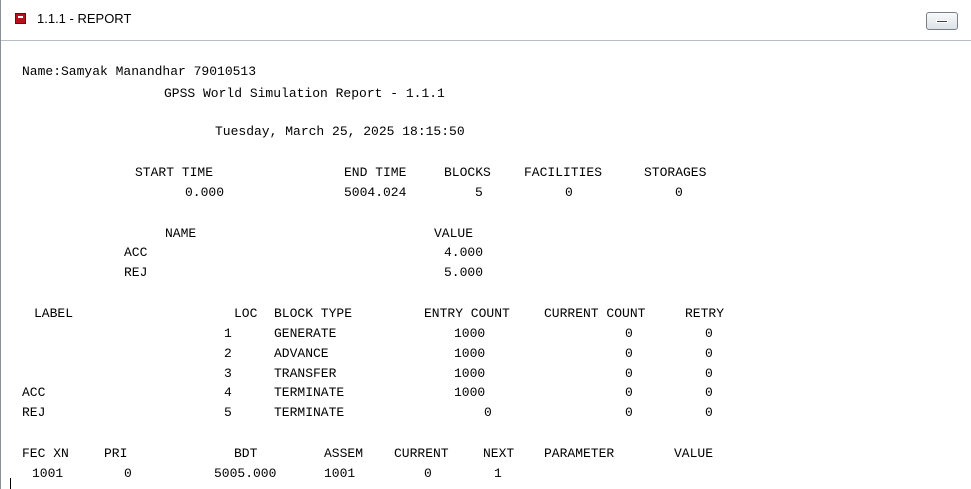 The width and height of the screenshot is (971, 489). Describe the element at coordinates (205, 192) in the screenshot. I see `summary-value-start-time: 0.000` at that location.